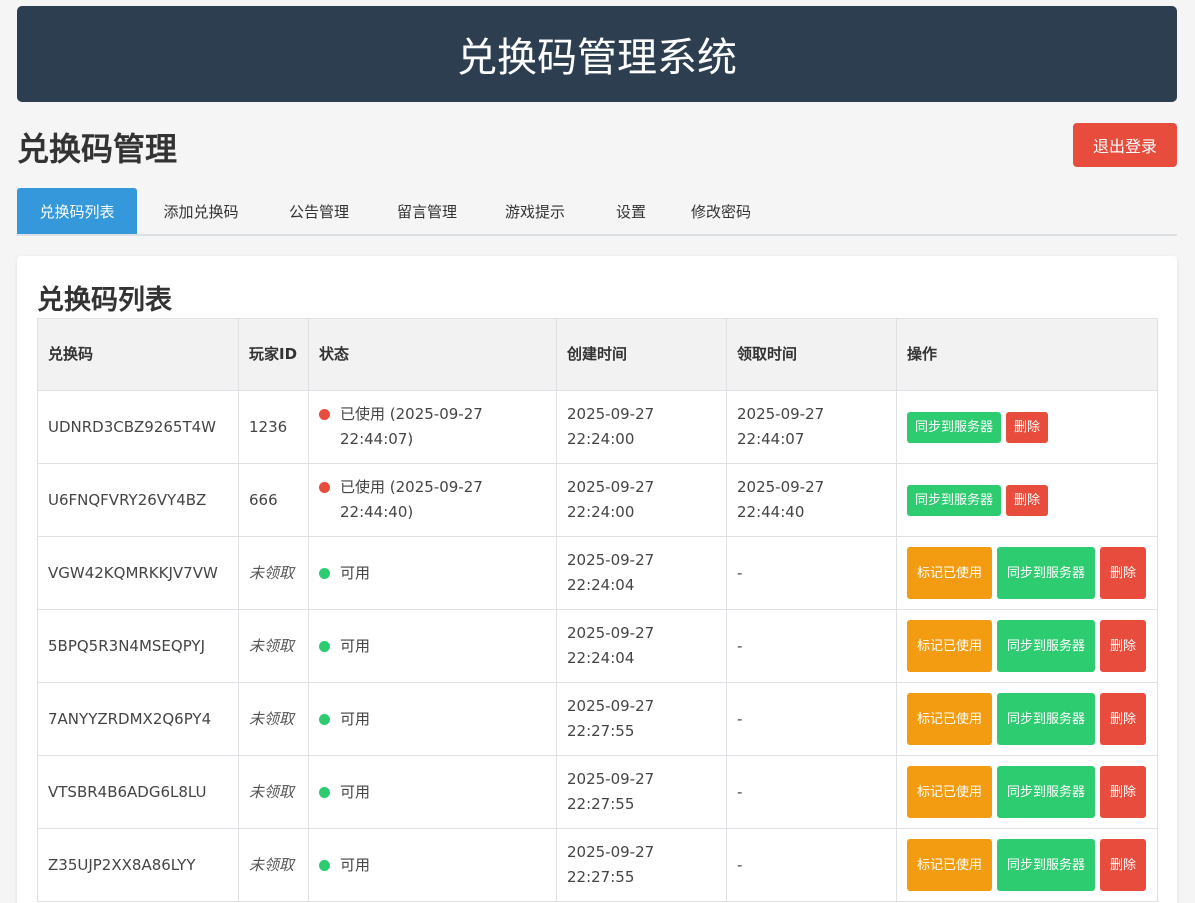 This screenshot has width=1195, height=903. Describe the element at coordinates (104, 300) in the screenshot. I see `code-list-title: 兑换码列表` at that location.